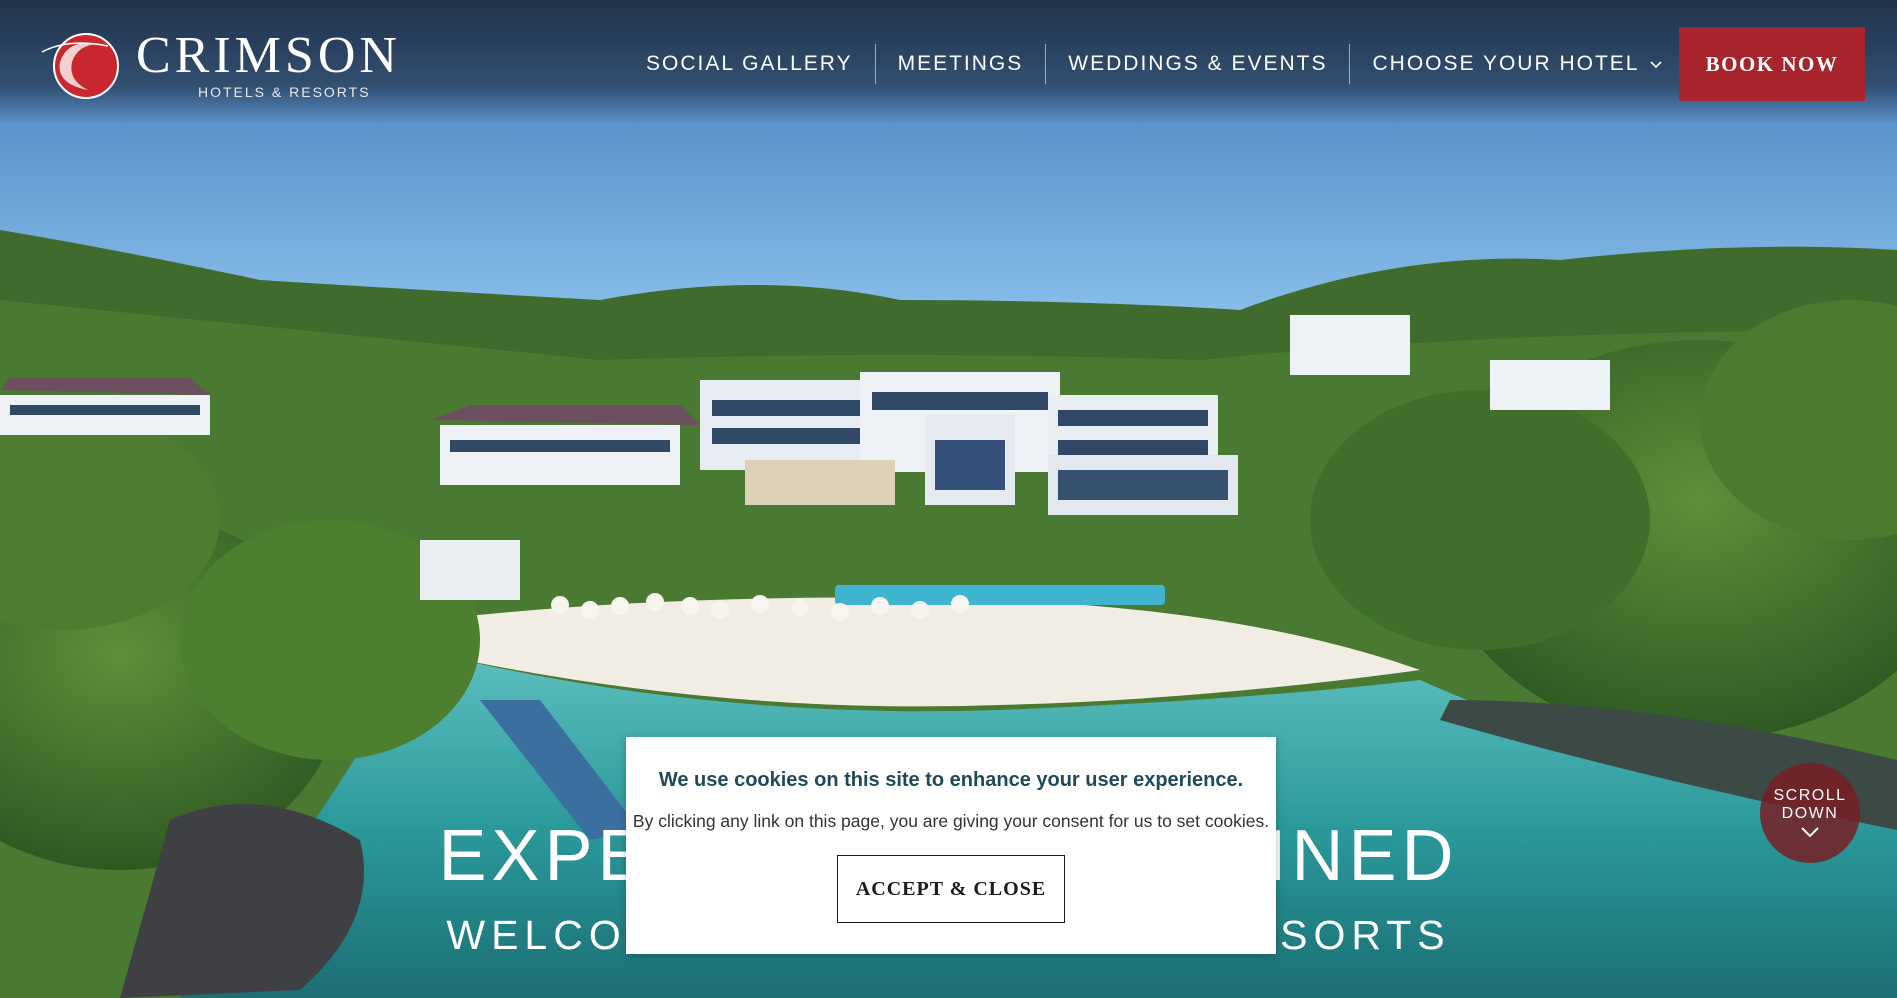 The image size is (1897, 998). I want to click on scroll-label-line2: DOWN, so click(1810, 813).